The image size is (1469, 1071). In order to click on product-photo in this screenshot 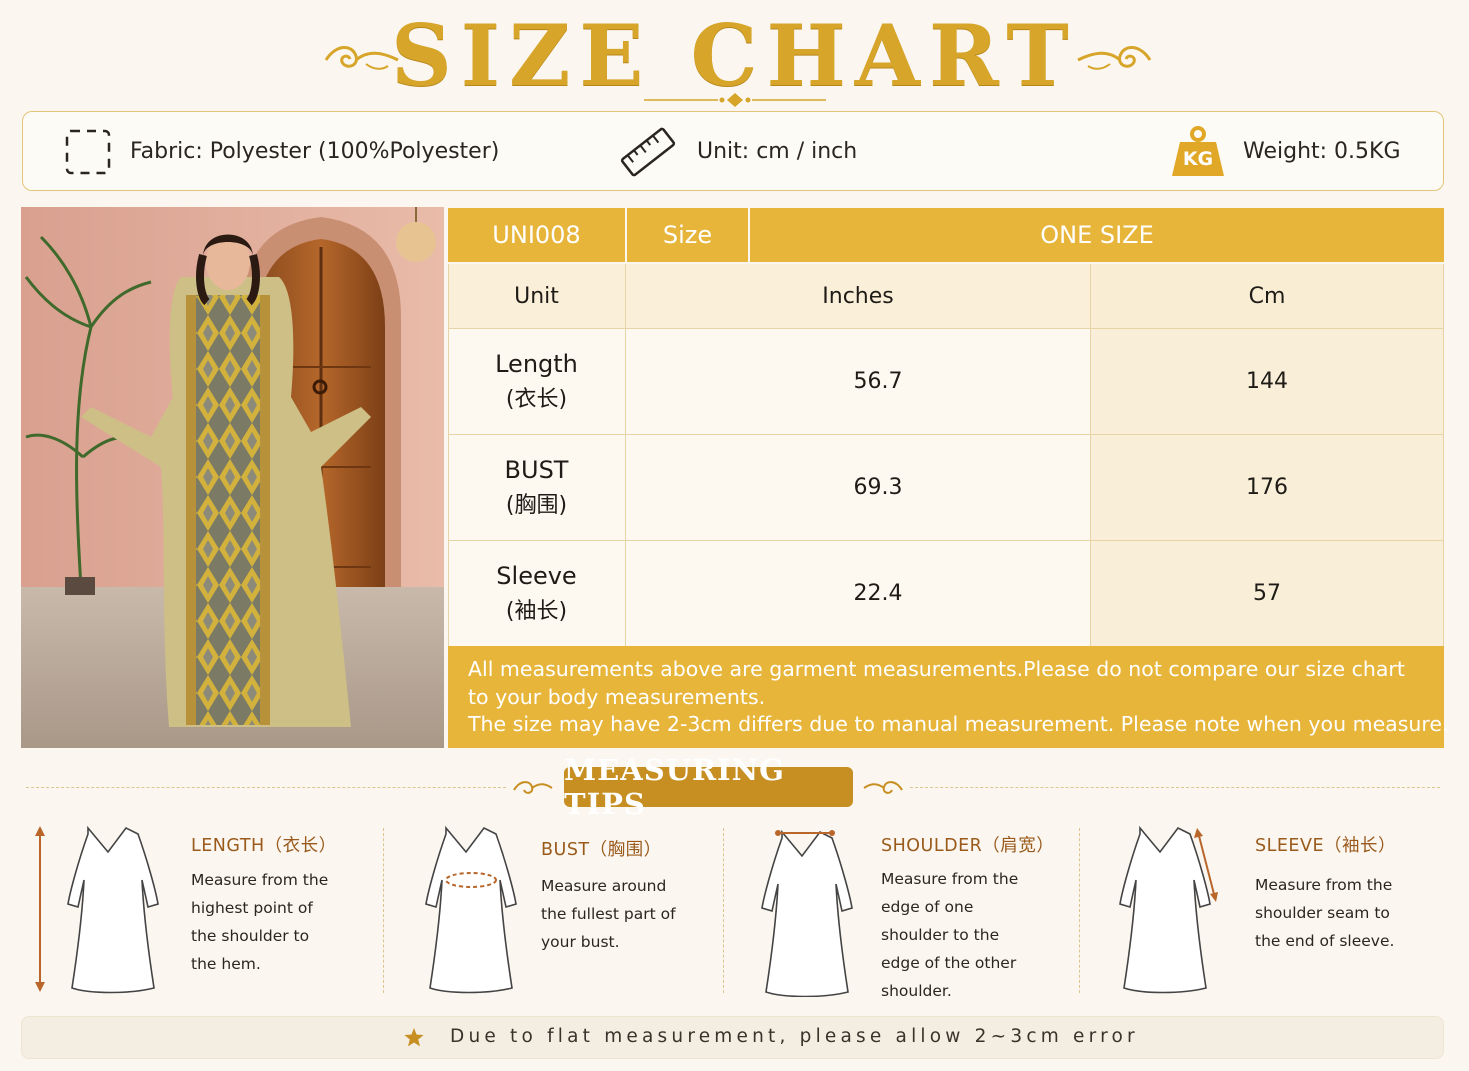, I will do `click(232, 477)`.